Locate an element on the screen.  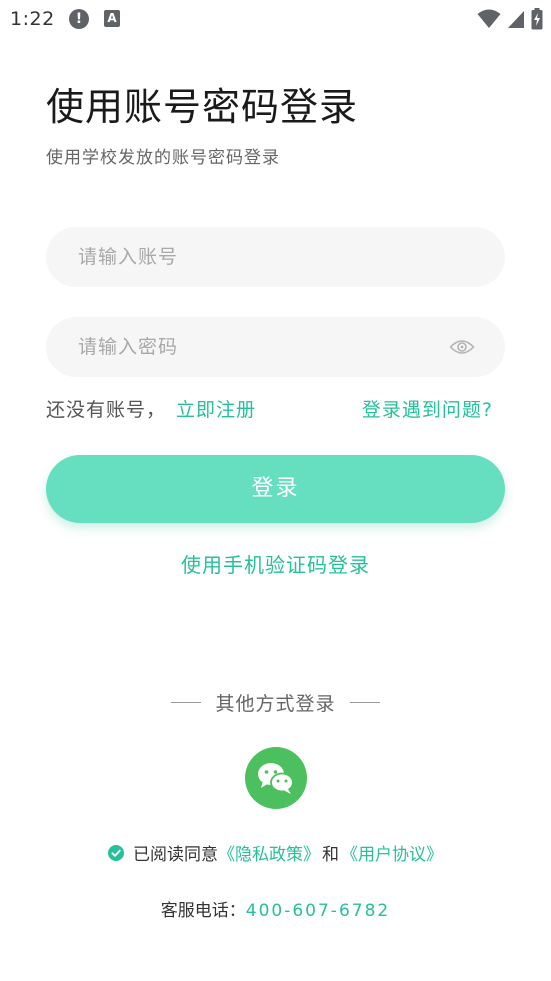
login-button: 登录 is located at coordinates (275, 489).